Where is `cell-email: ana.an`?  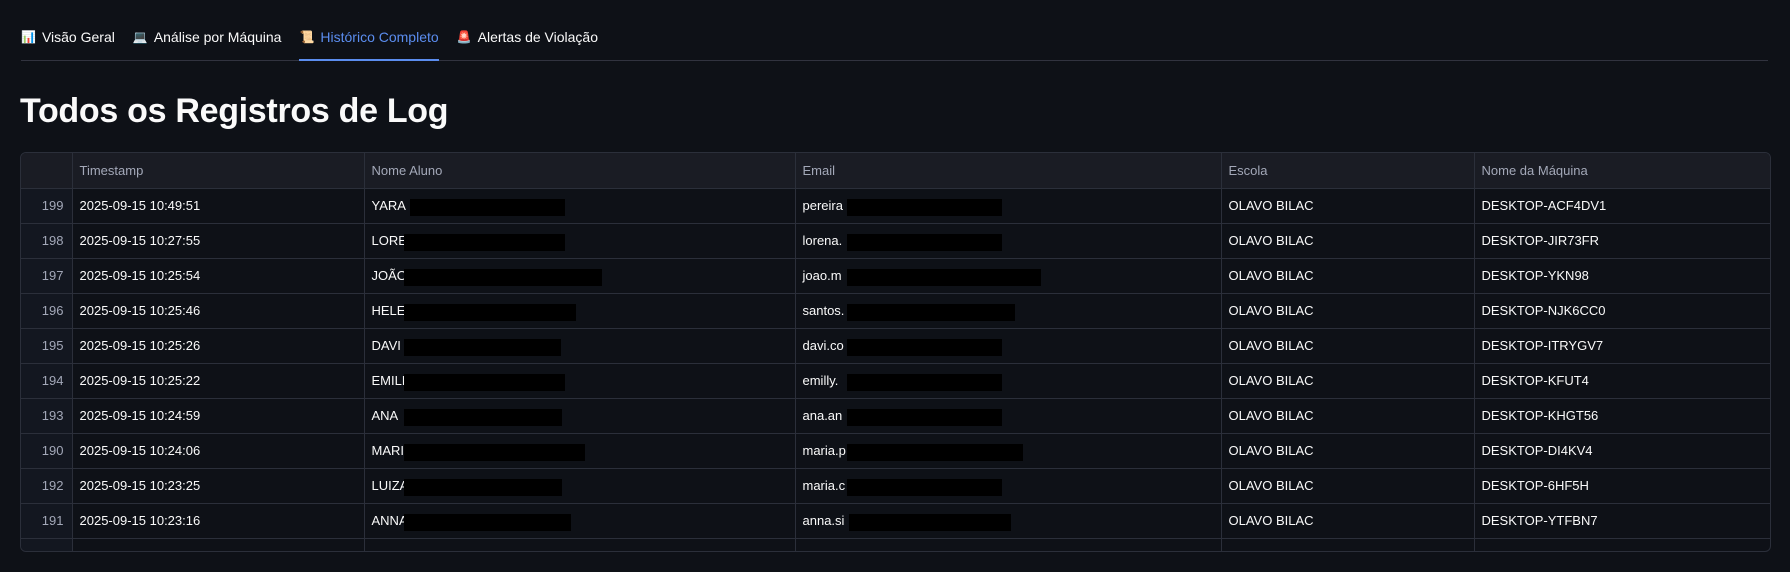 cell-email: ana.an is located at coordinates (1008, 416).